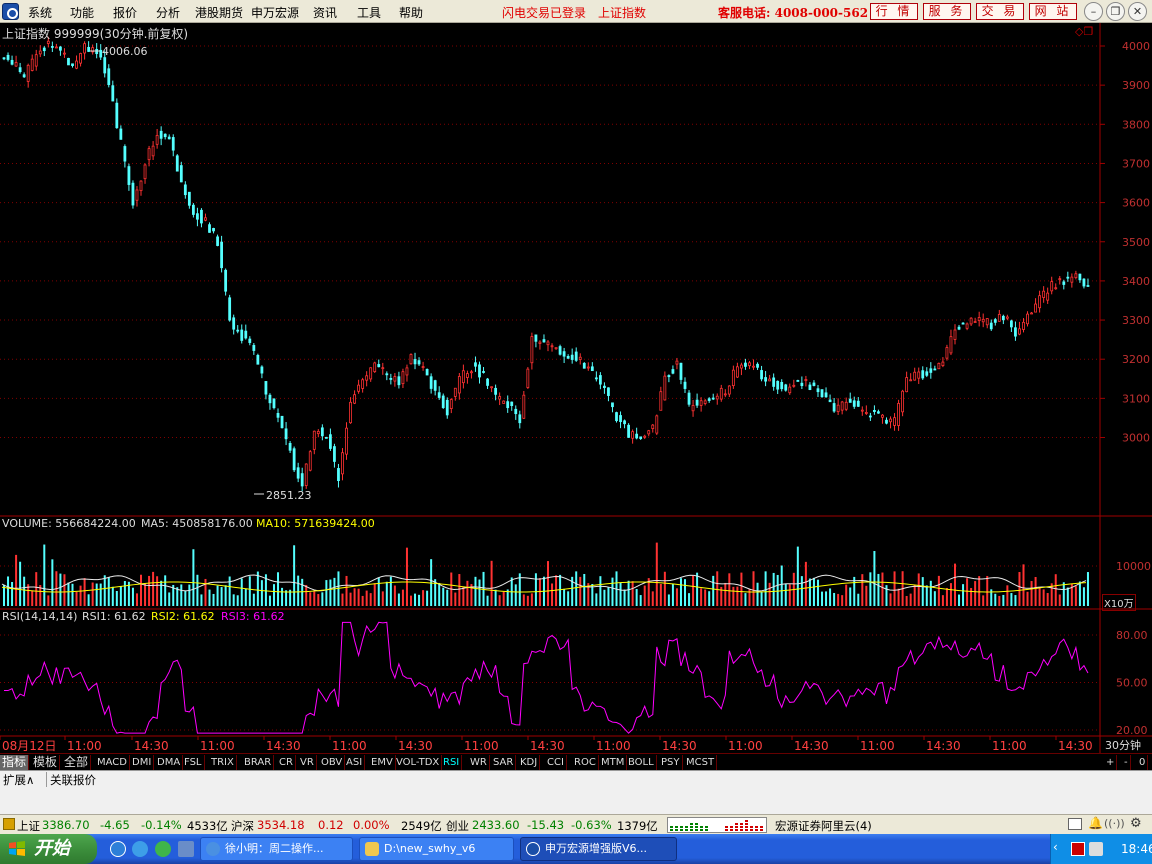  I want to click on related-quote-tab: 关联报价, so click(72, 780).